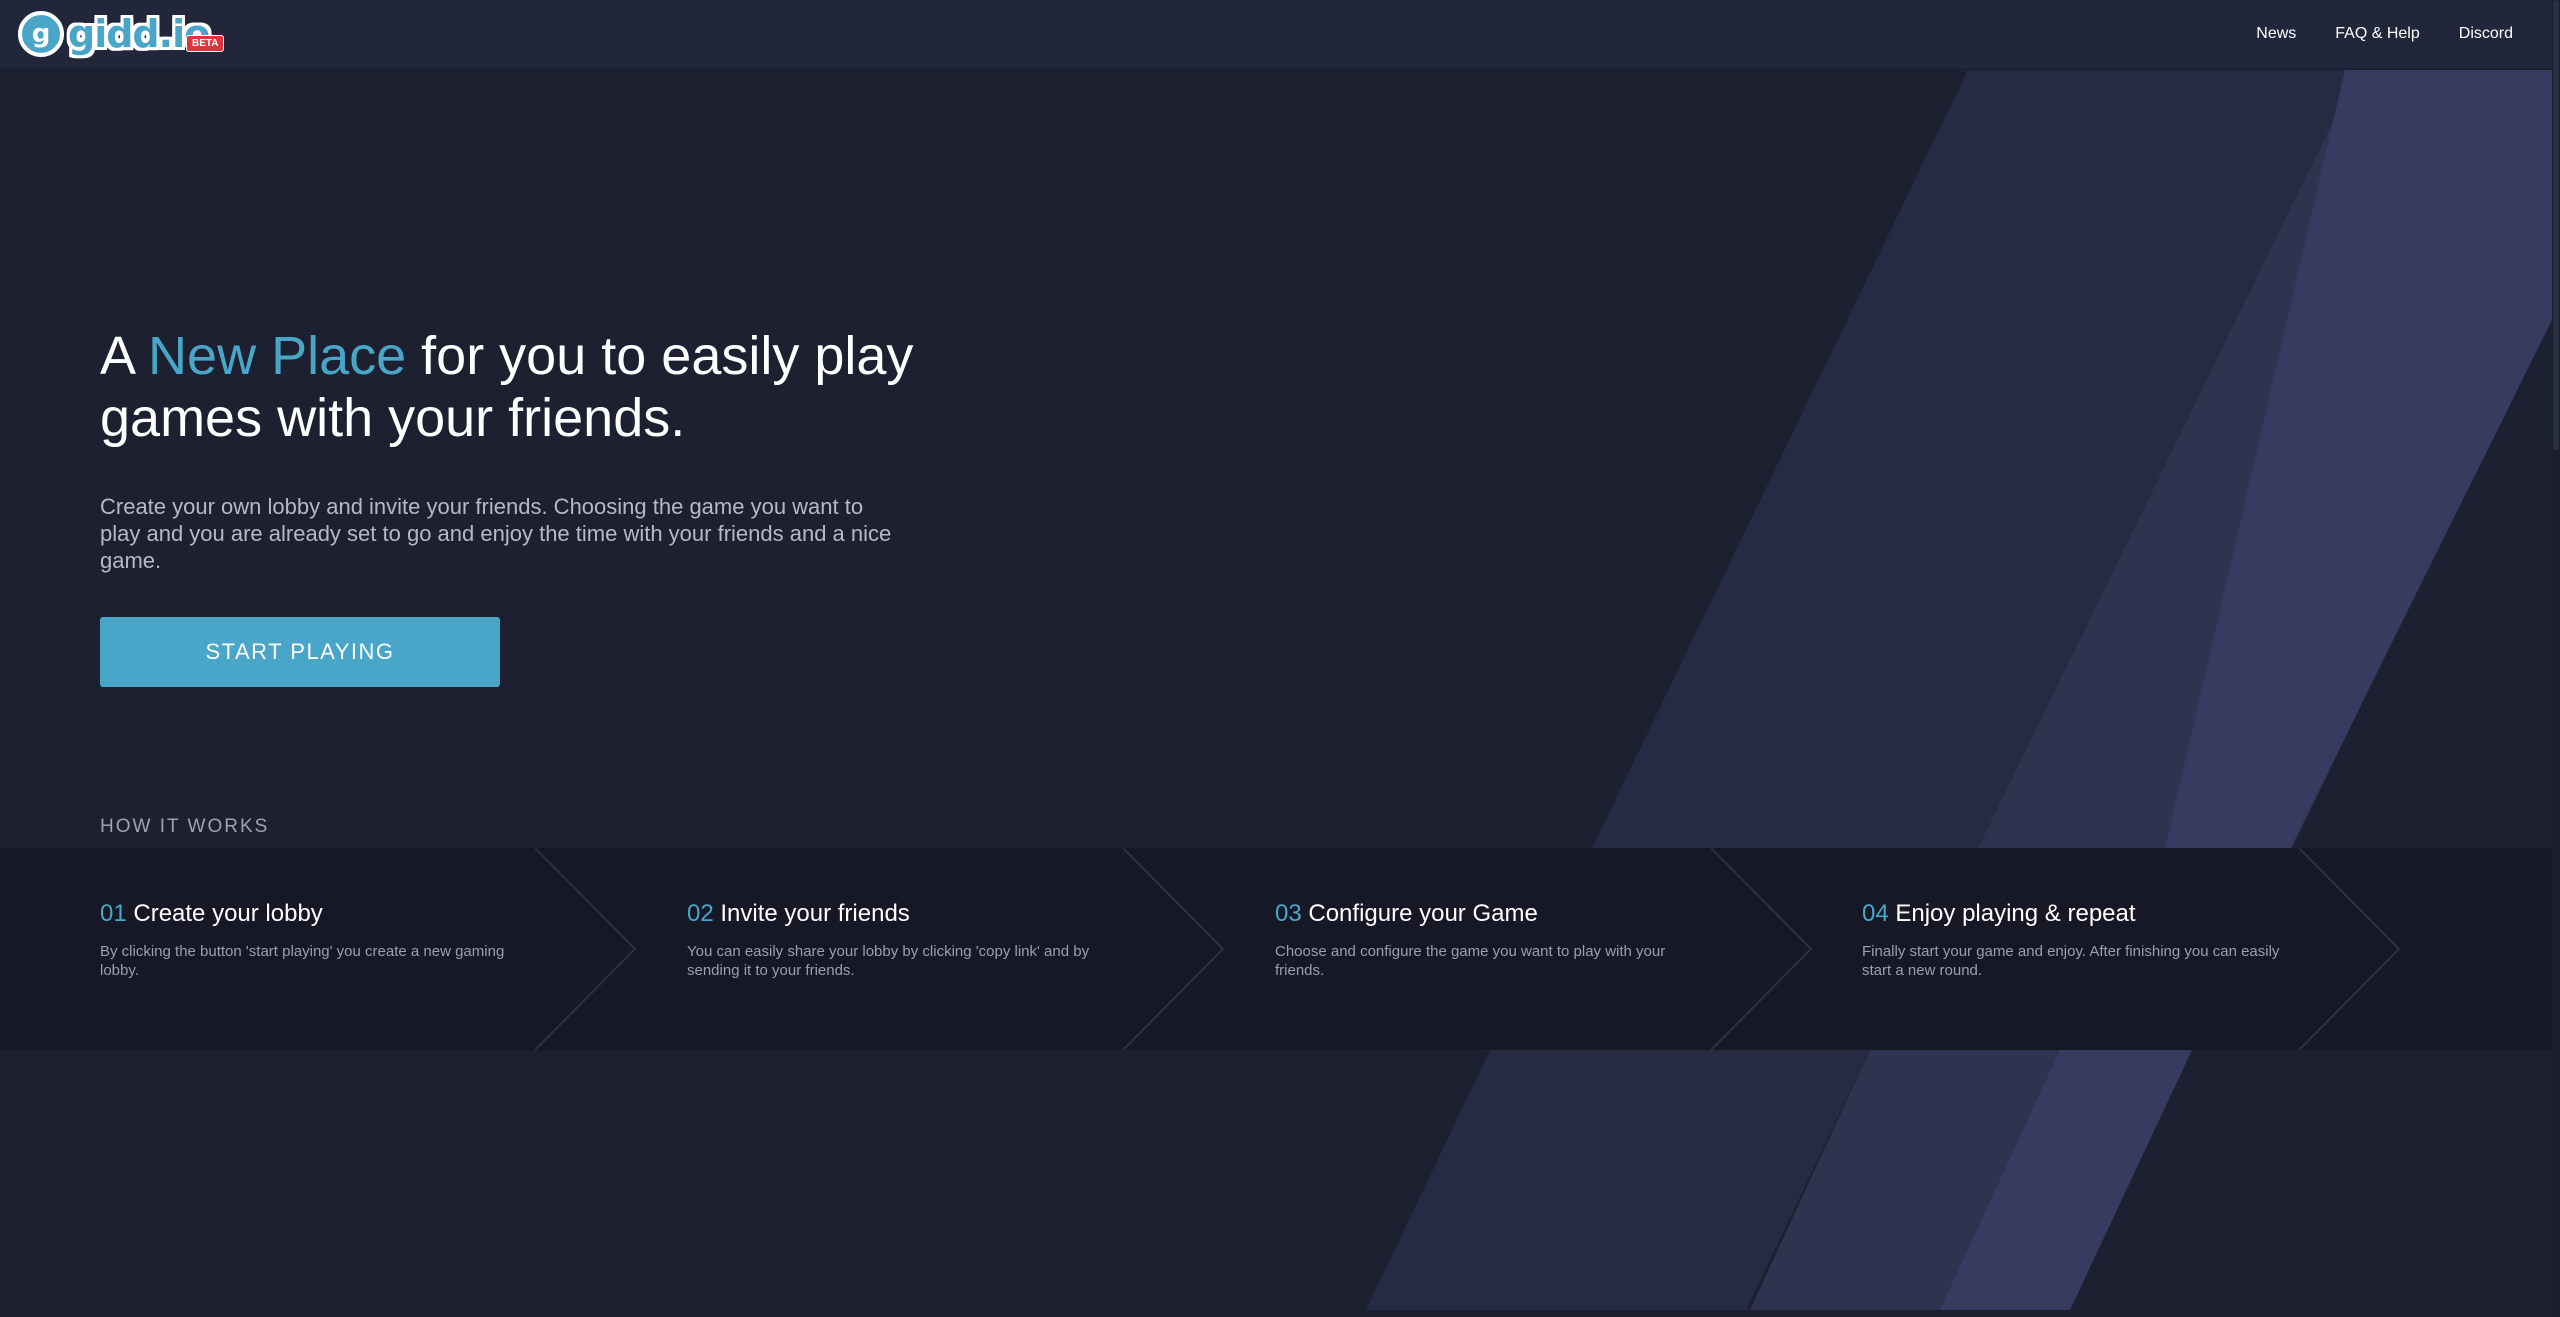 The width and height of the screenshot is (2560, 1317). I want to click on top-navbar: g gidd.io BETA News FAQ & Help Discord, so click(1276, 35).